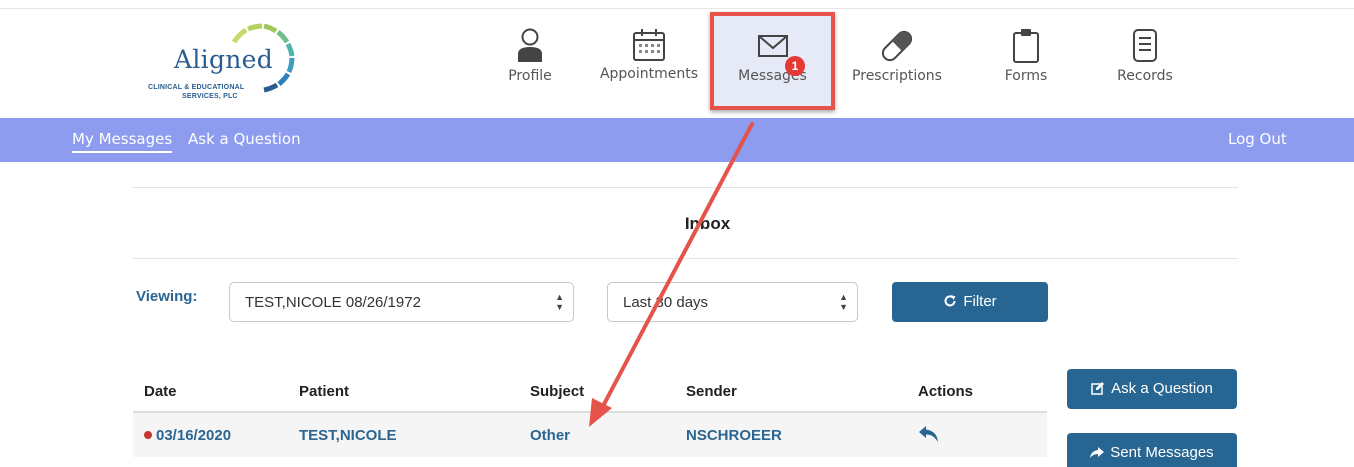  I want to click on edit-icon, so click(1098, 391).